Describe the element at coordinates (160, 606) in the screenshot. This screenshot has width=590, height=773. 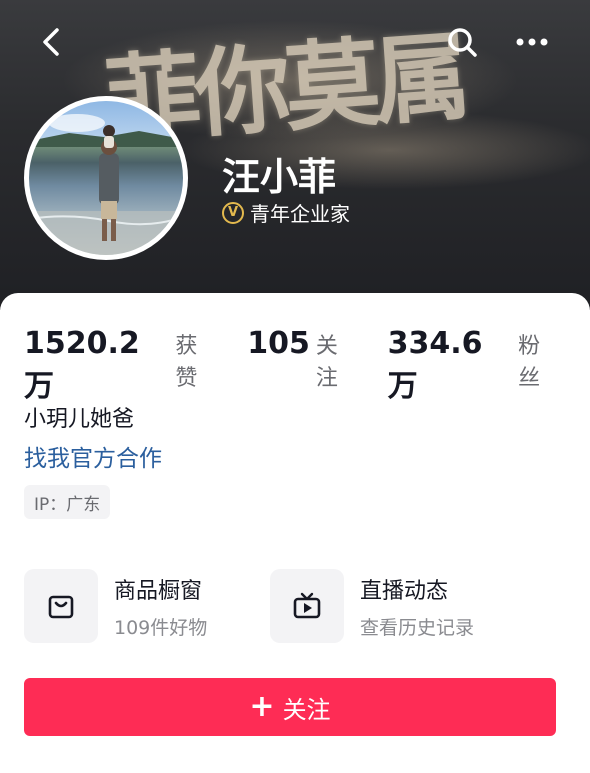
I see `shop-window-text: 商品橱窗 109件好物` at that location.